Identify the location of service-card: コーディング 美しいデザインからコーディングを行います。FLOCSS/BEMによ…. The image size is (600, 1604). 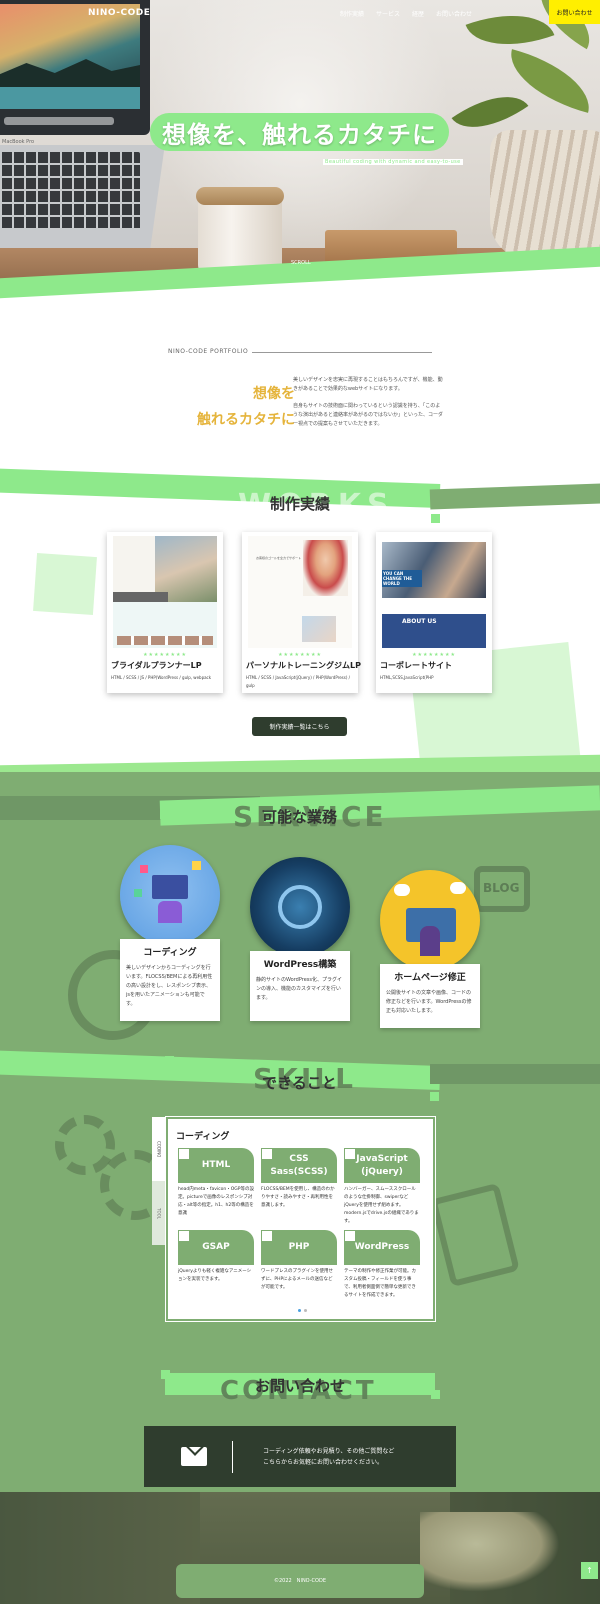
(170, 980).